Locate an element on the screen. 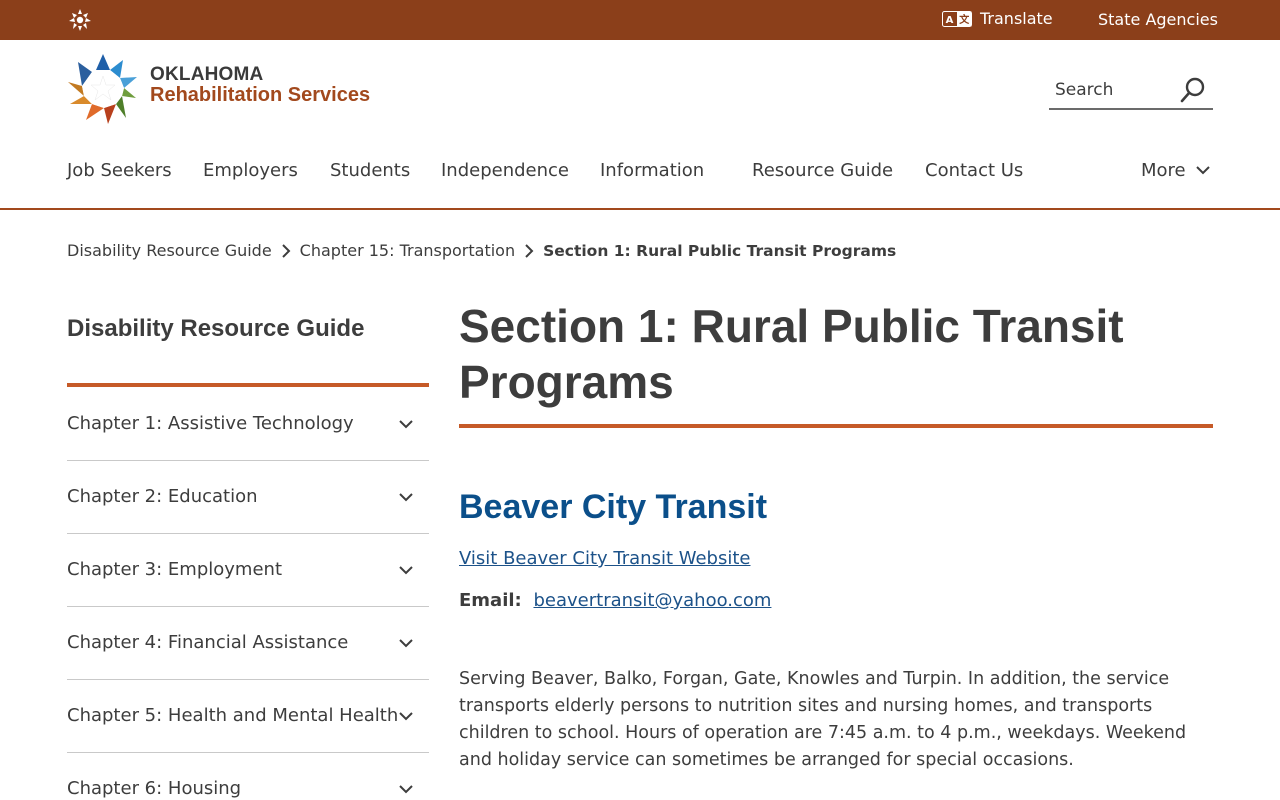 This screenshot has width=1280, height=800. transit-email-link: beavertransit@yahoo.com is located at coordinates (652, 600).